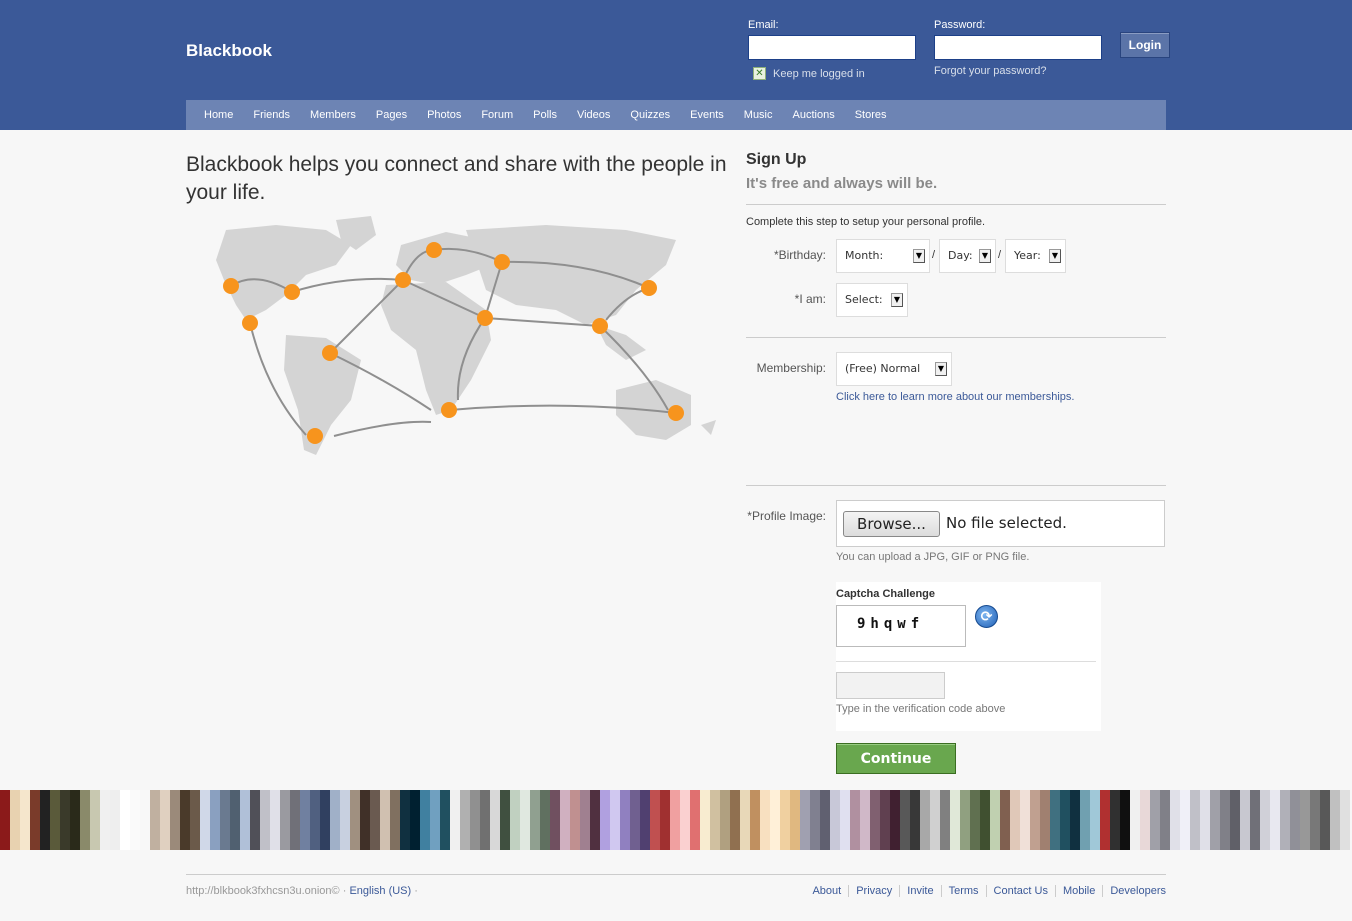  Describe the element at coordinates (444, 115) in the screenshot. I see `nav-item-photos: Photos` at that location.